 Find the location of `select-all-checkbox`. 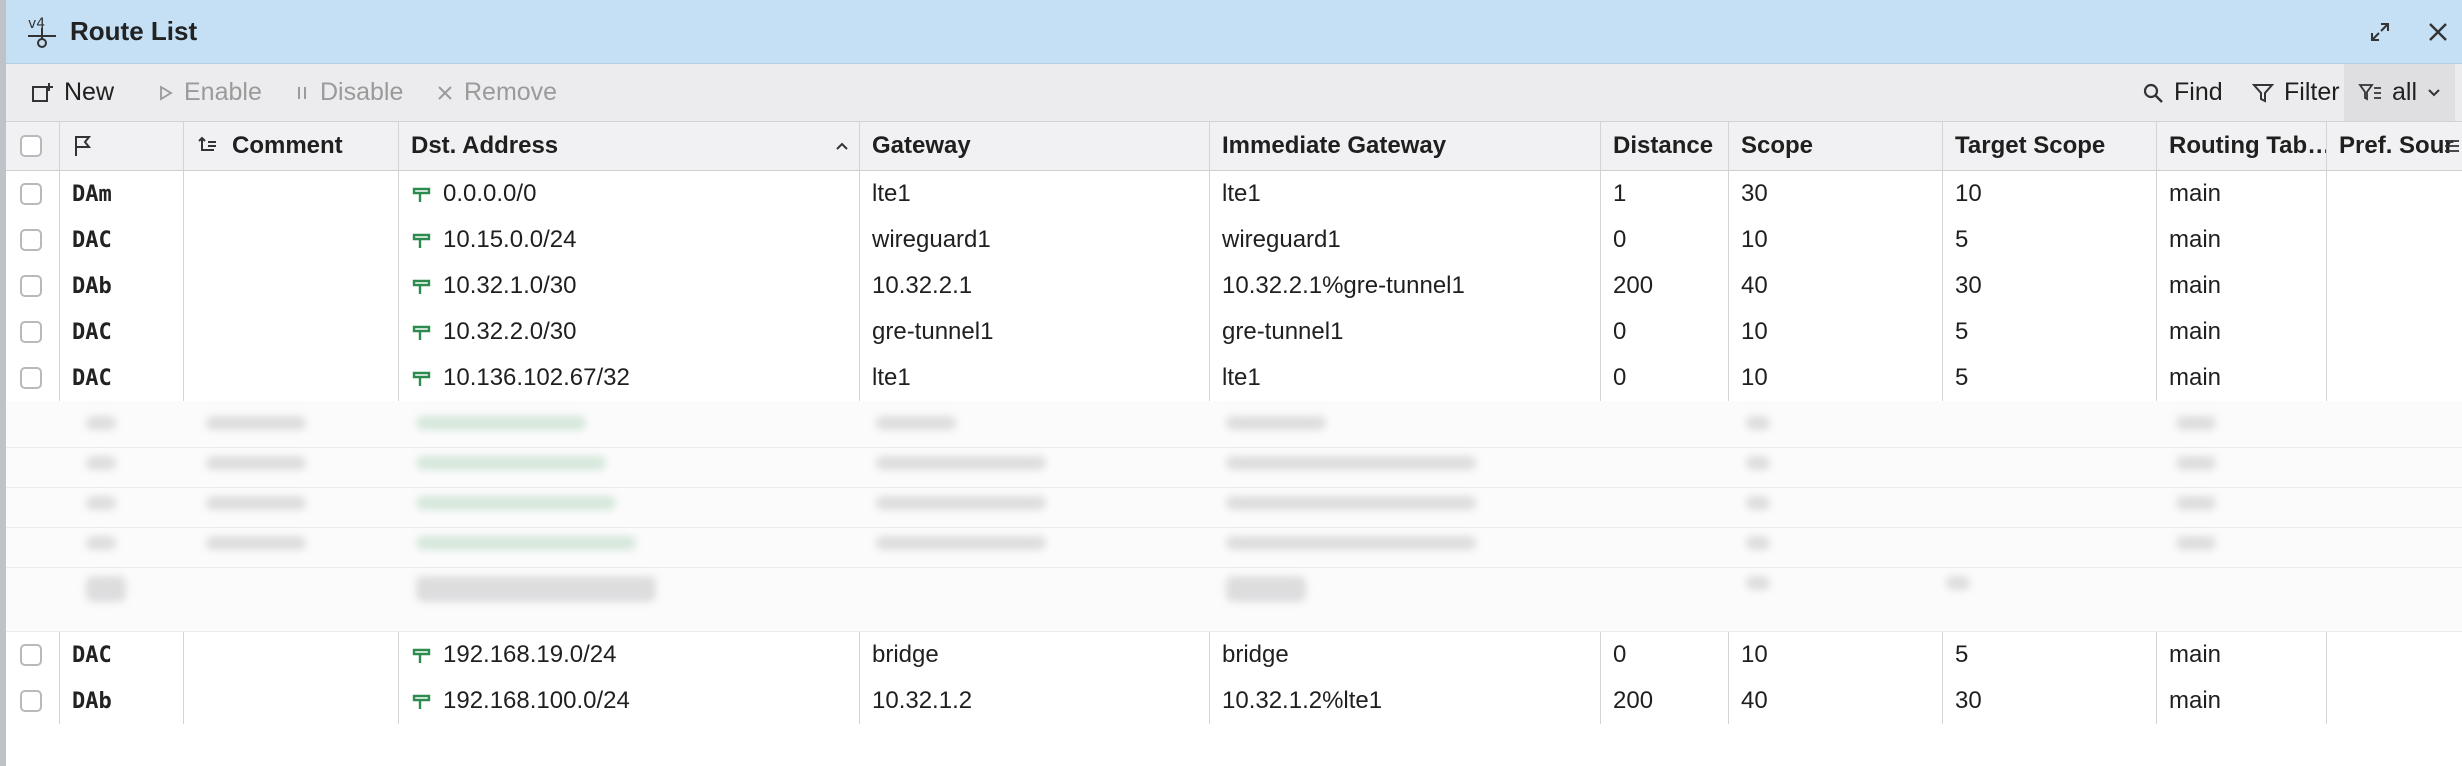

select-all-checkbox is located at coordinates (31, 146).